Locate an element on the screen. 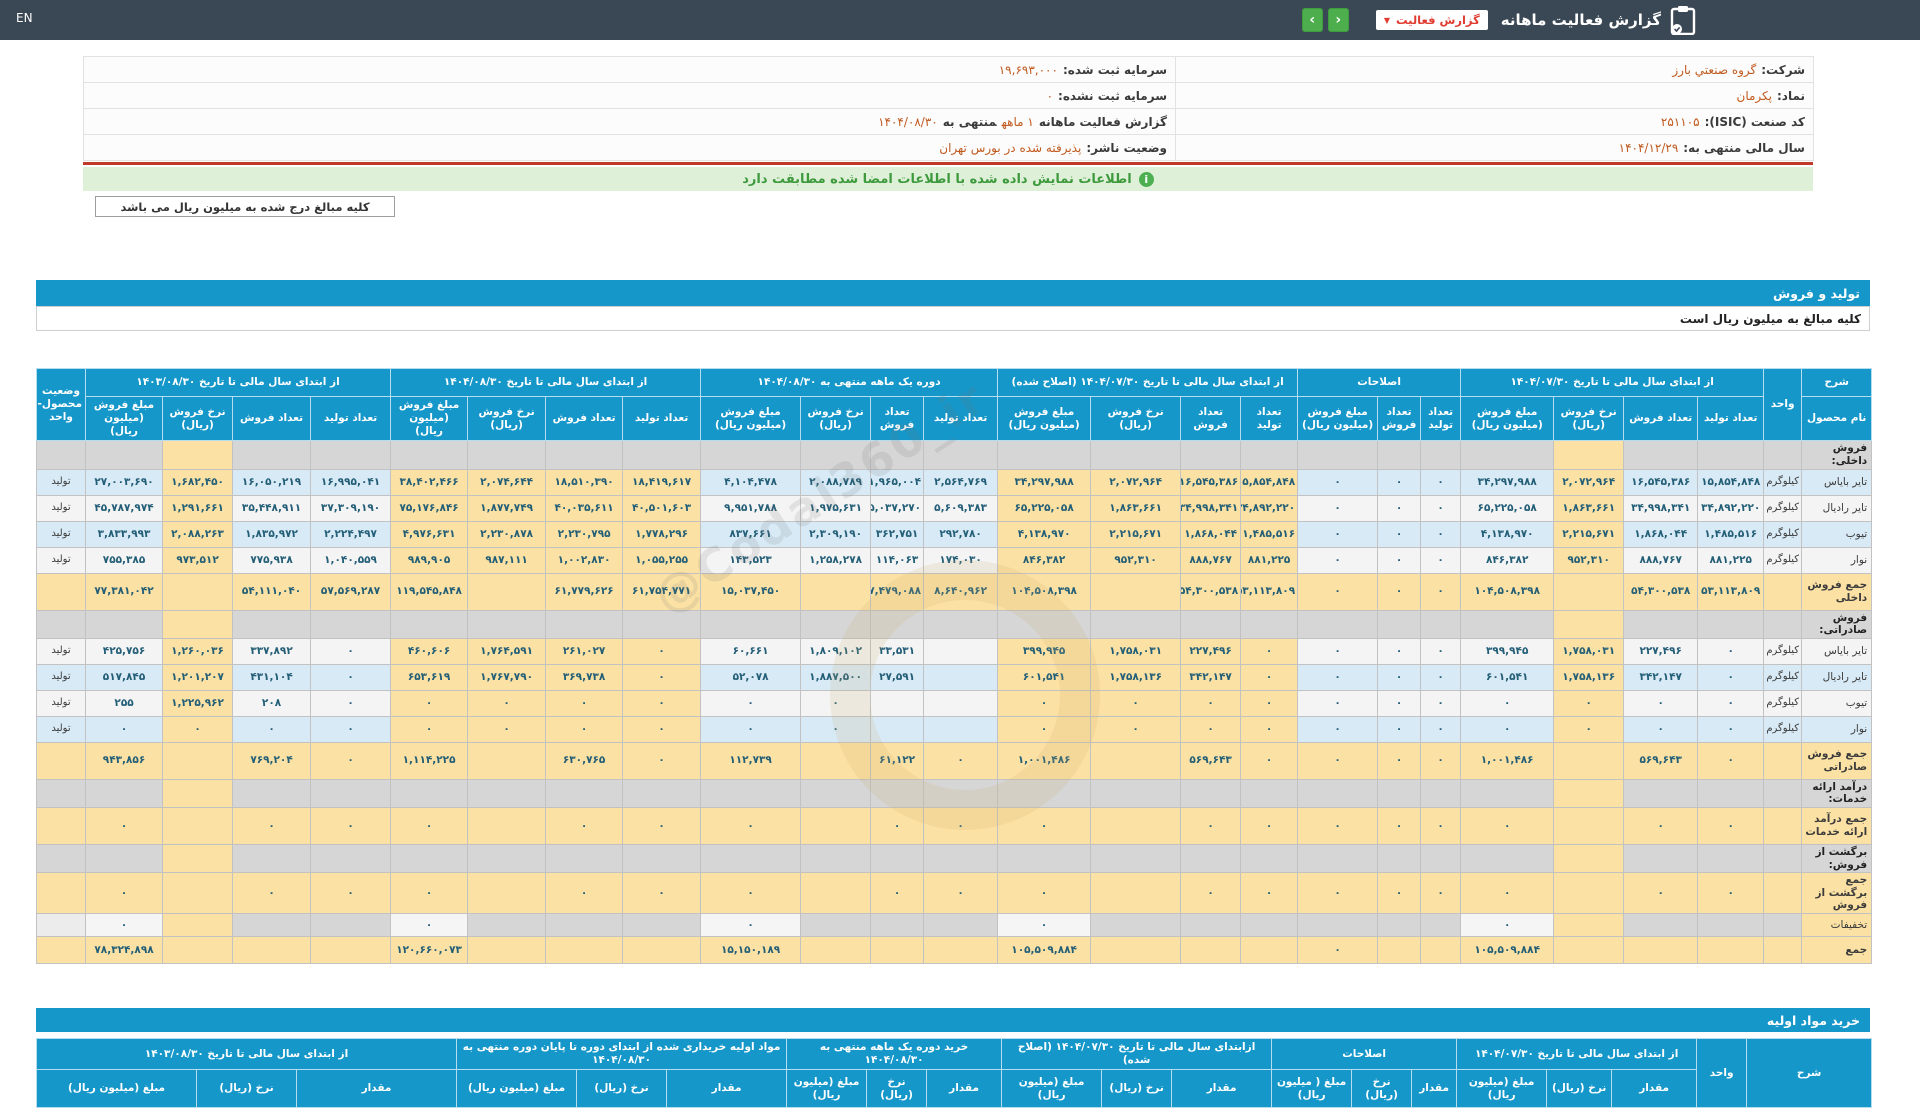 This screenshot has height=1108, width=1920. value-cell: ۱,۶۸۲,۴۵۰ is located at coordinates (198, 482).